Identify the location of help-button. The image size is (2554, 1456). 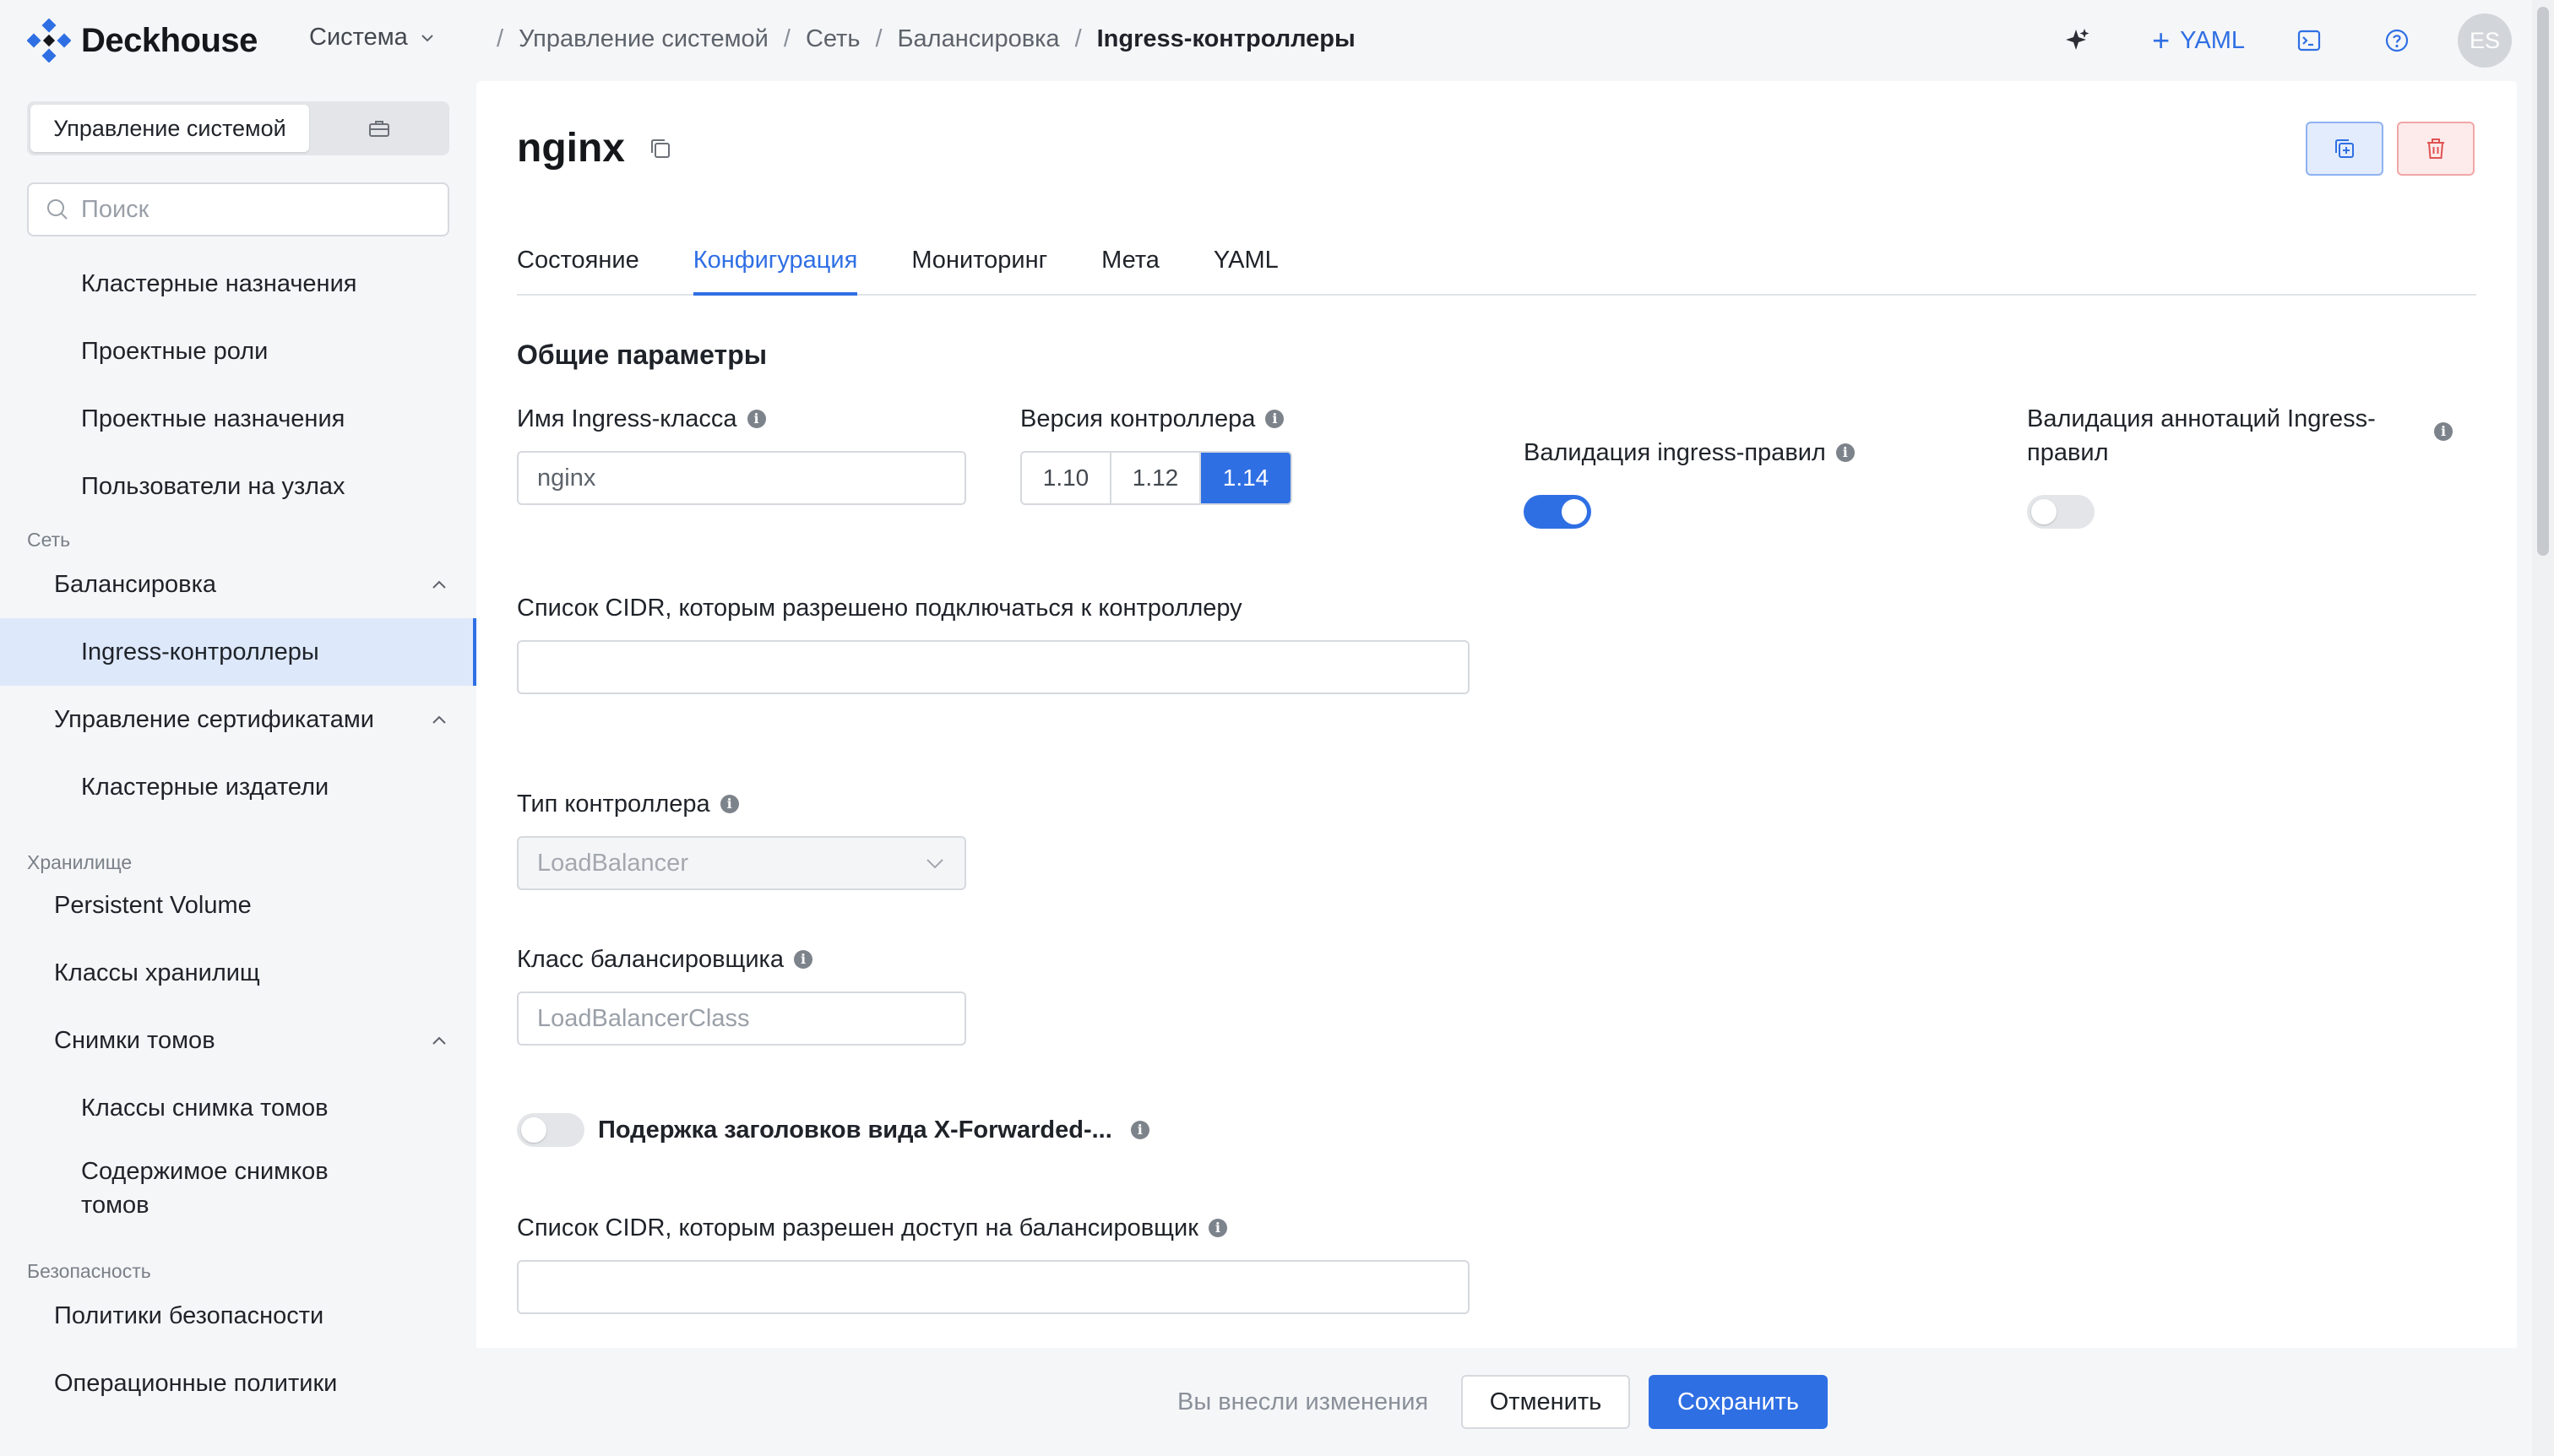
(2397, 41).